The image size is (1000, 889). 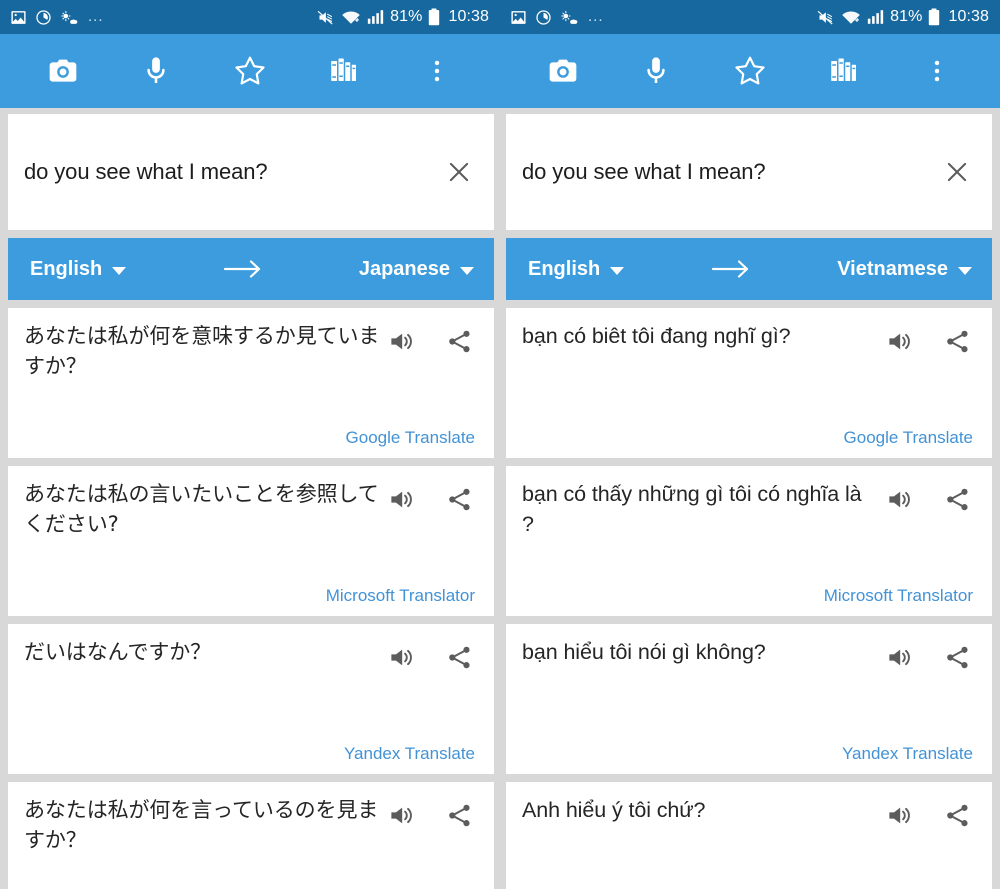 What do you see at coordinates (251, 383) in the screenshot?
I see `translation-result-card: あなたは私が何を意味するか見ていますか？ Google Translate` at bounding box center [251, 383].